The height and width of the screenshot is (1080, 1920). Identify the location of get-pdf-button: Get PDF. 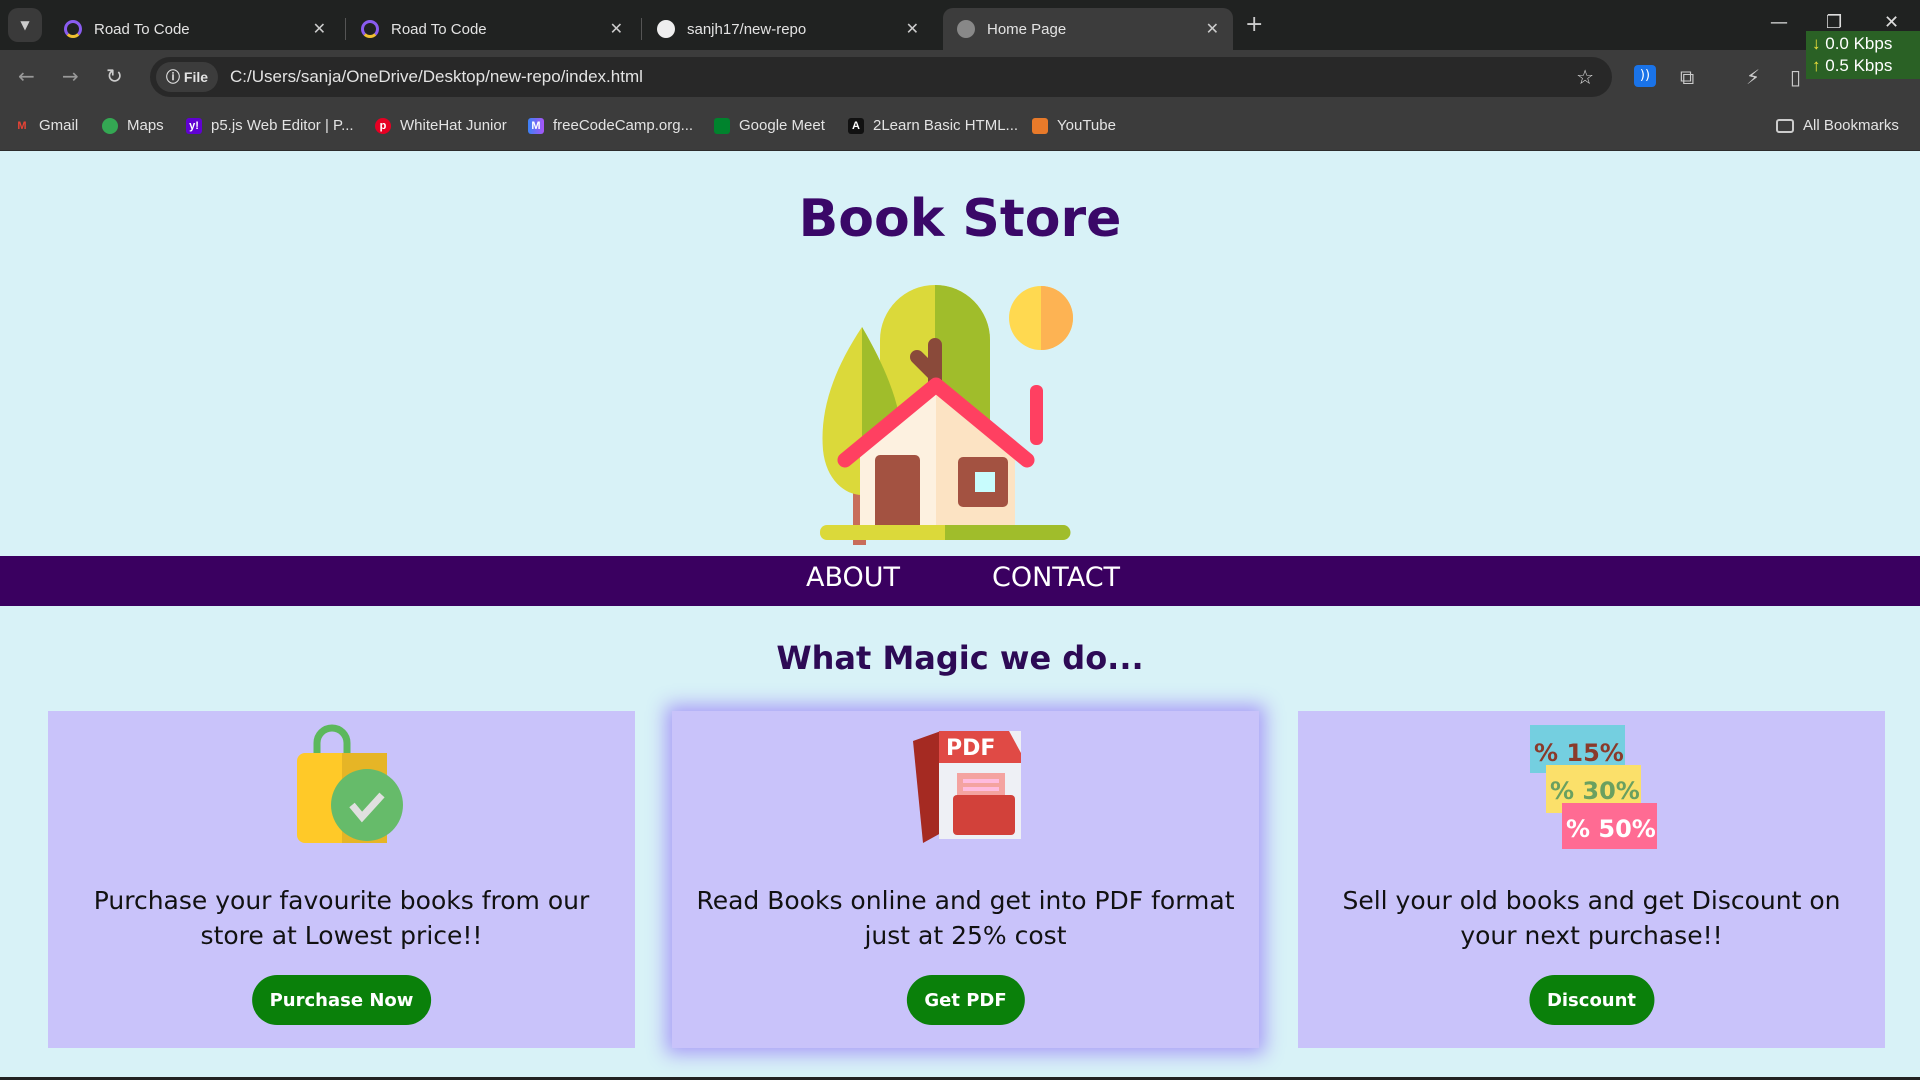
(965, 1000).